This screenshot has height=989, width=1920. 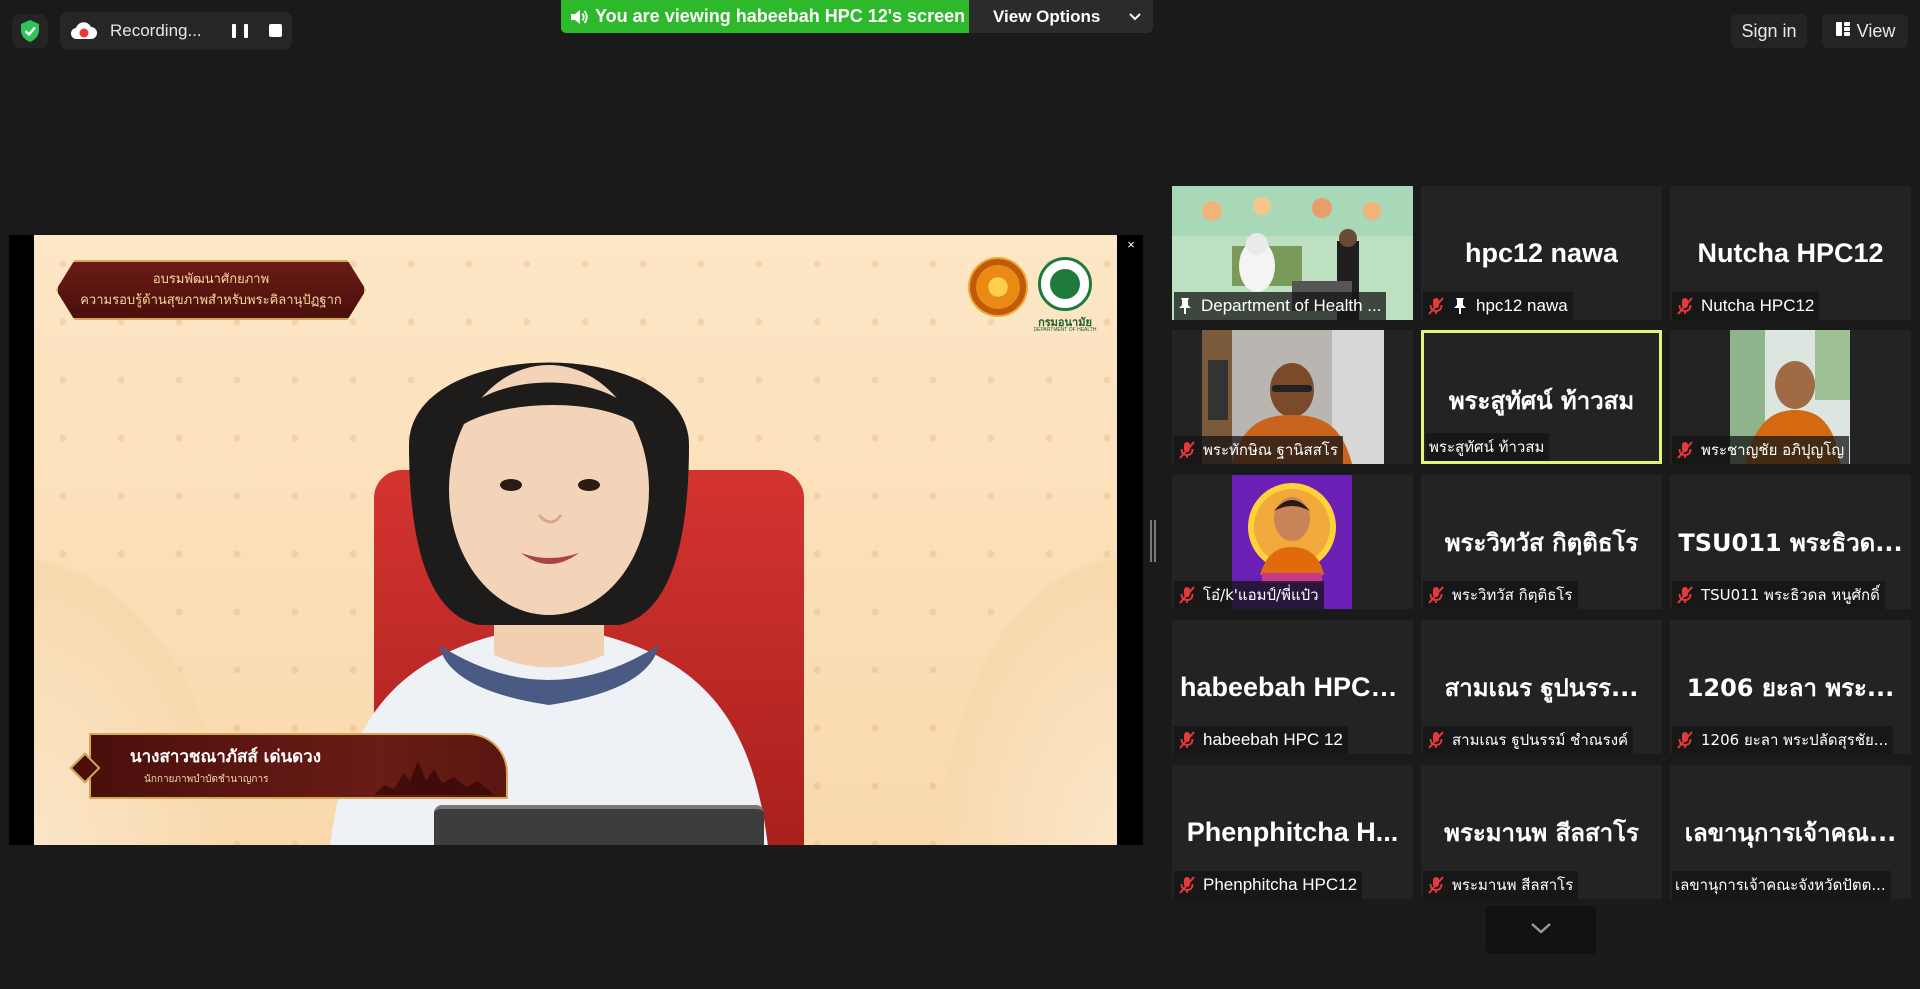 I want to click on stop-recording-button, so click(x=275, y=30).